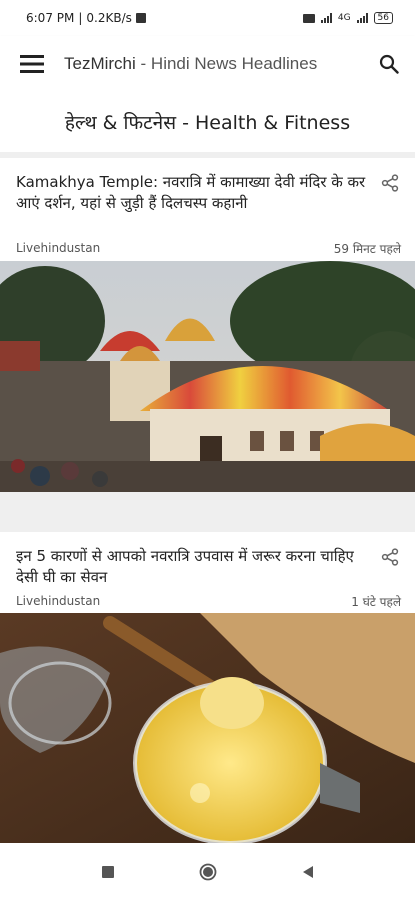 This screenshot has width=415, height=900. I want to click on system-nav-bar, so click(207, 871).